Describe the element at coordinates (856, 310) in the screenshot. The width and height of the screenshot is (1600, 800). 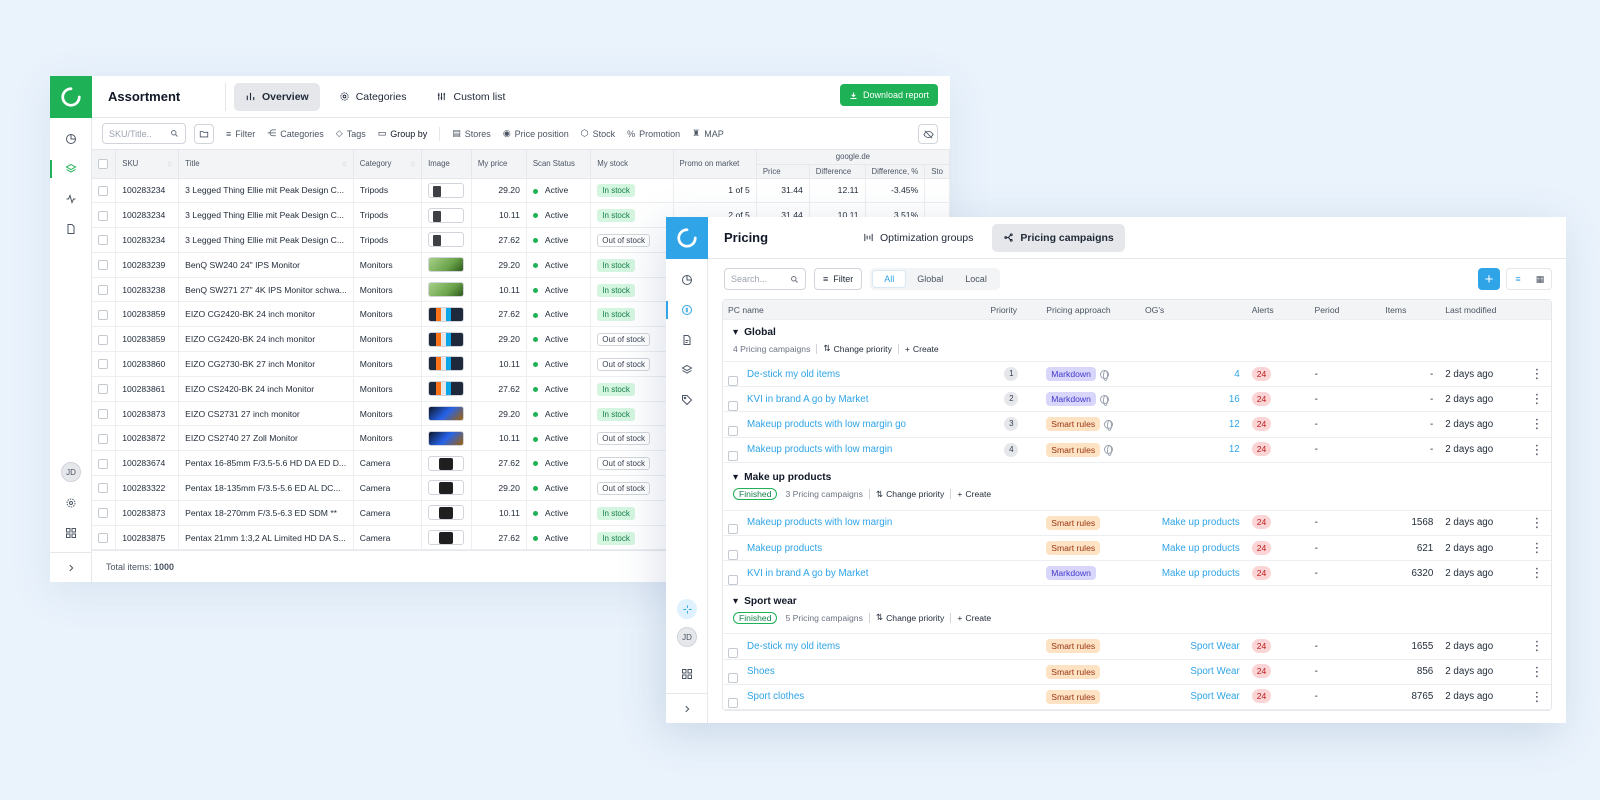
I see `col-pc-name: PC name` at that location.